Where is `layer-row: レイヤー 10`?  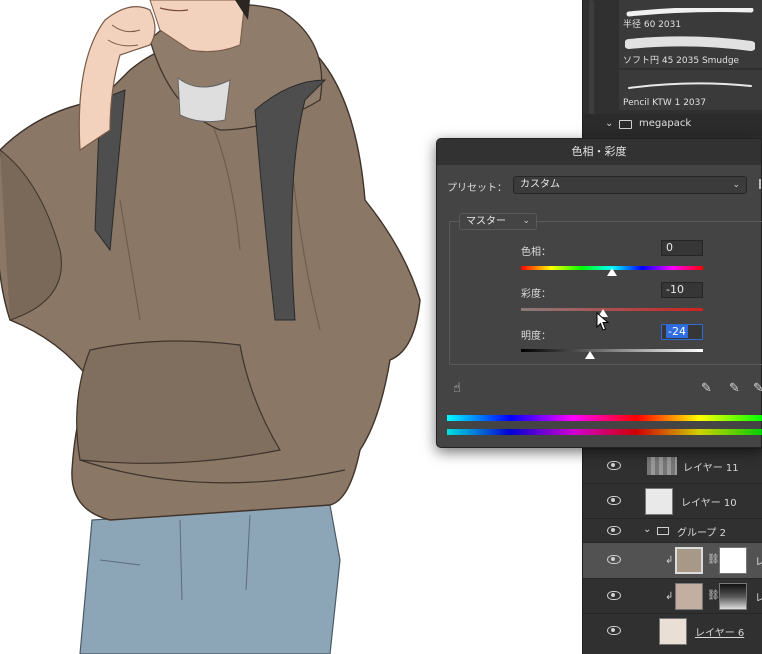
layer-row: レイヤー 10 is located at coordinates (672, 500).